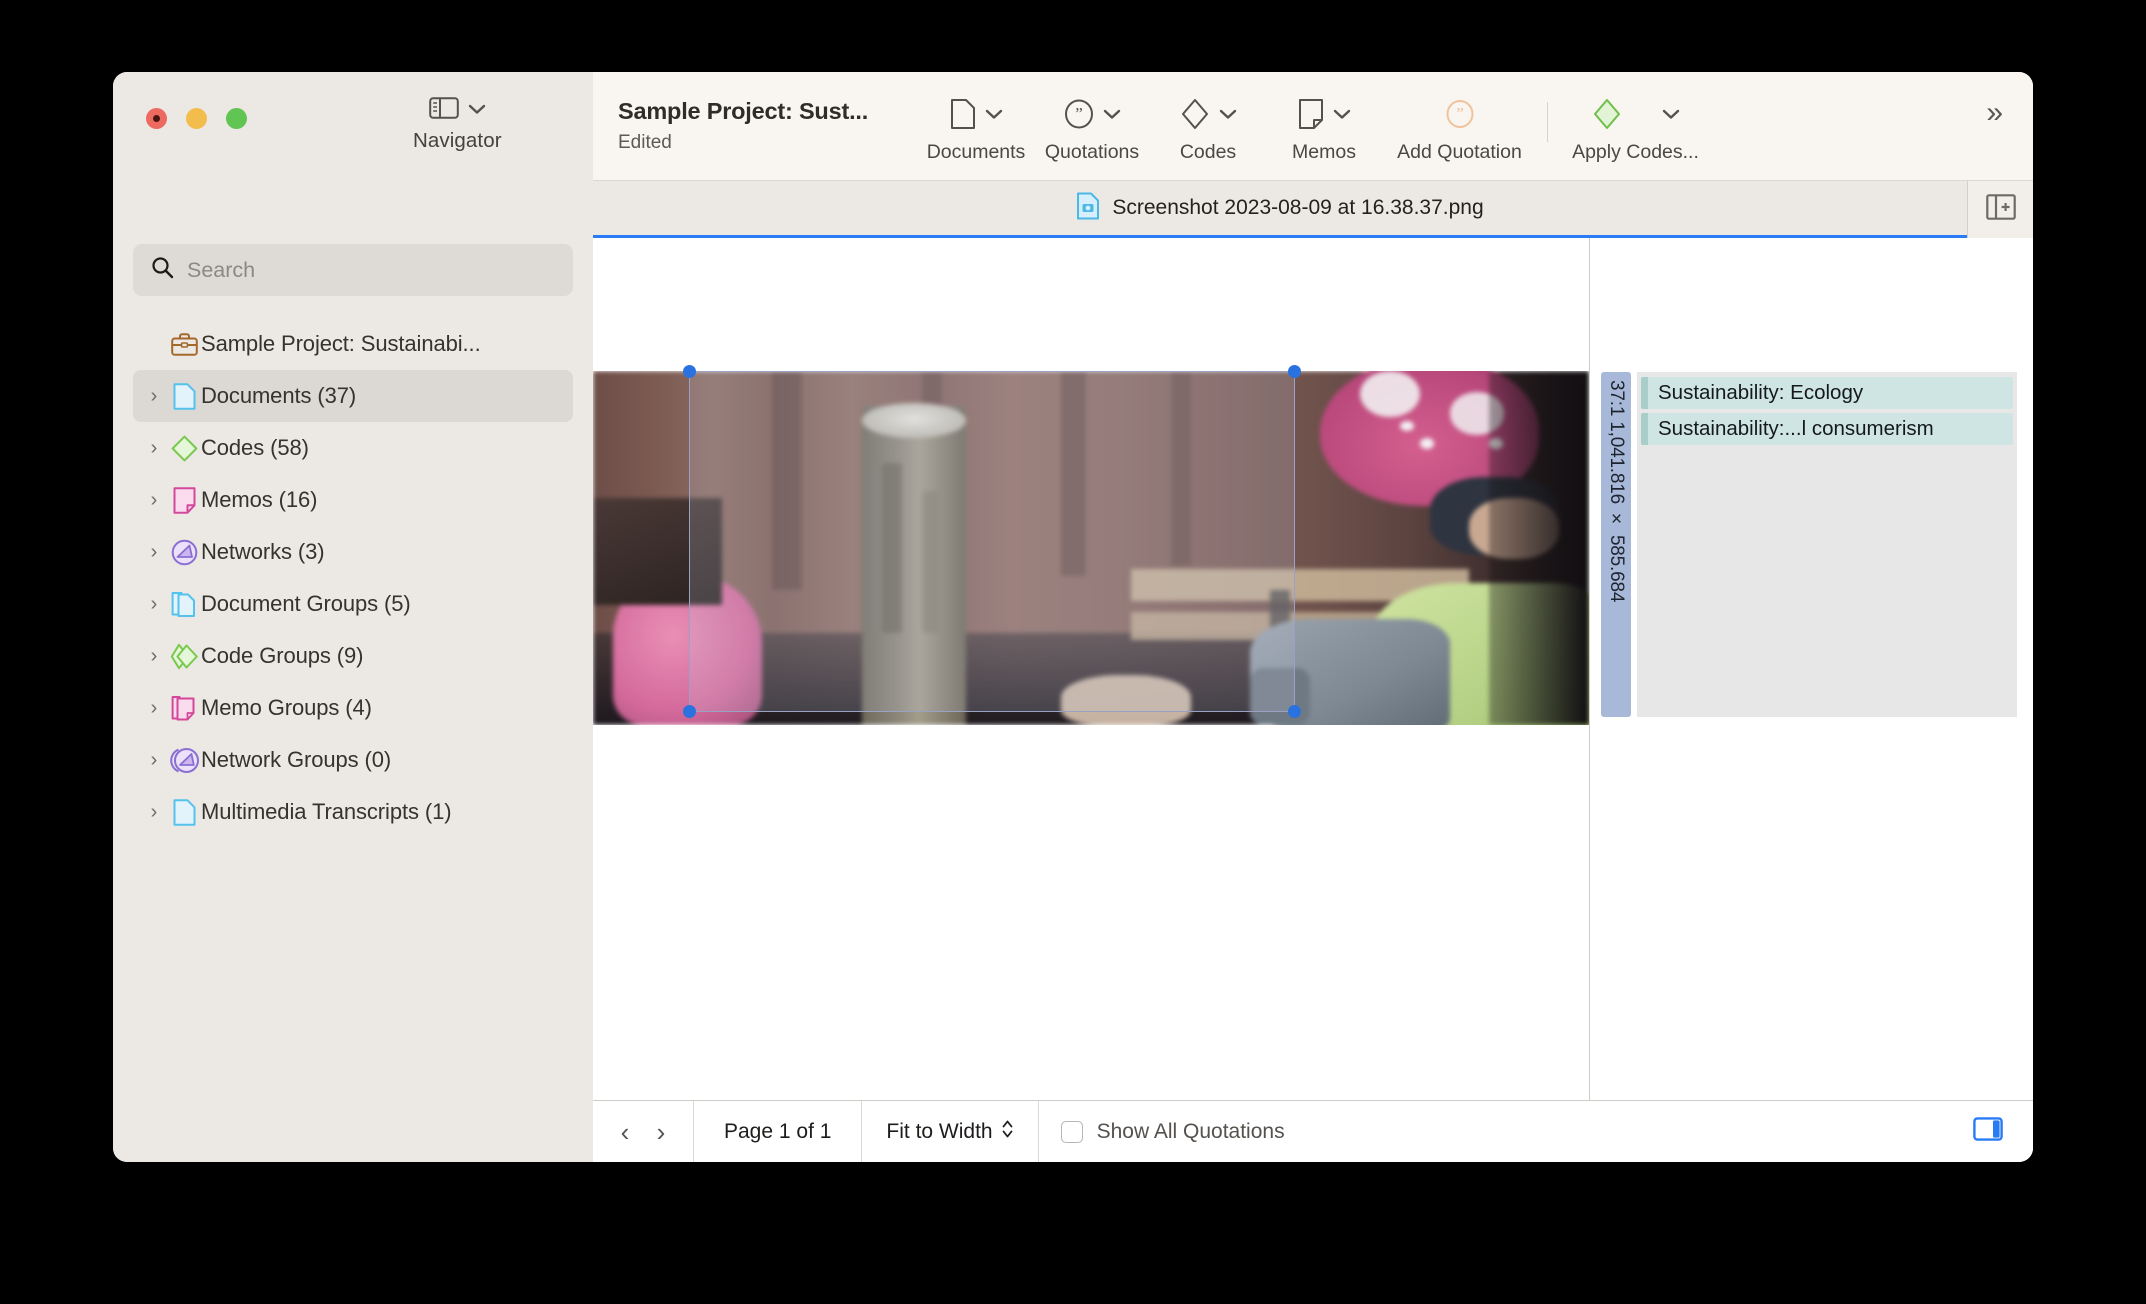 The width and height of the screenshot is (2146, 1304). Describe the element at coordinates (661, 1132) in the screenshot. I see `next-page-button: ›` at that location.